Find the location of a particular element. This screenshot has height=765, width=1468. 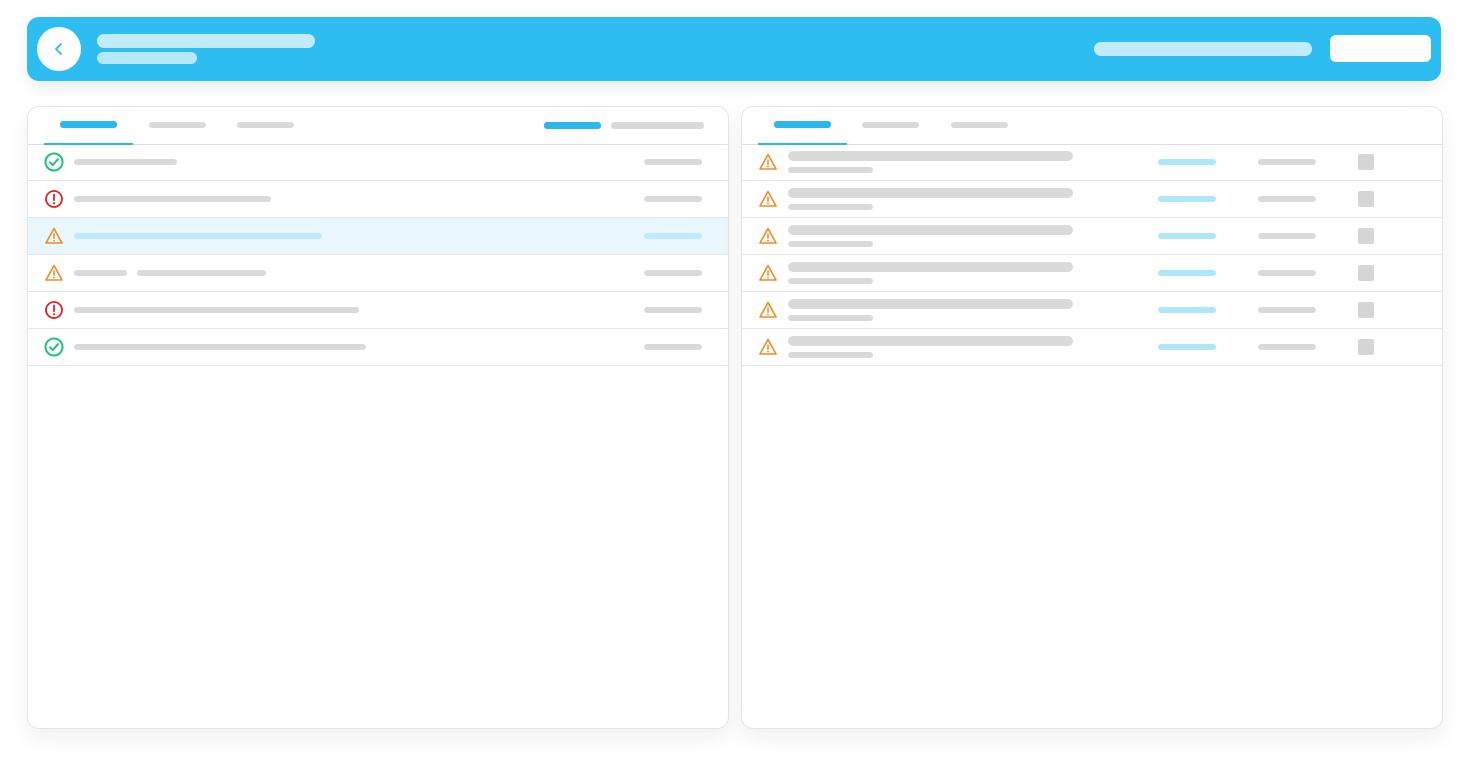

right-tab-2-label is located at coordinates (890, 125).